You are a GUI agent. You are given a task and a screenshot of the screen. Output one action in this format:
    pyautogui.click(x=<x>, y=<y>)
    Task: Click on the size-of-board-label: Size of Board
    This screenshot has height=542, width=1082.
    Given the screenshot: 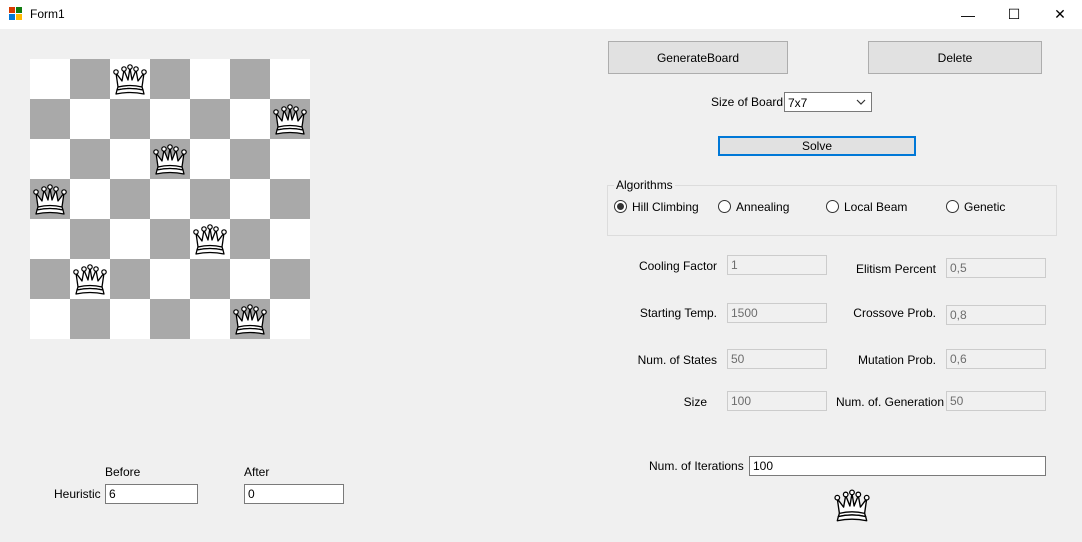 What is the action you would take?
    pyautogui.click(x=747, y=102)
    